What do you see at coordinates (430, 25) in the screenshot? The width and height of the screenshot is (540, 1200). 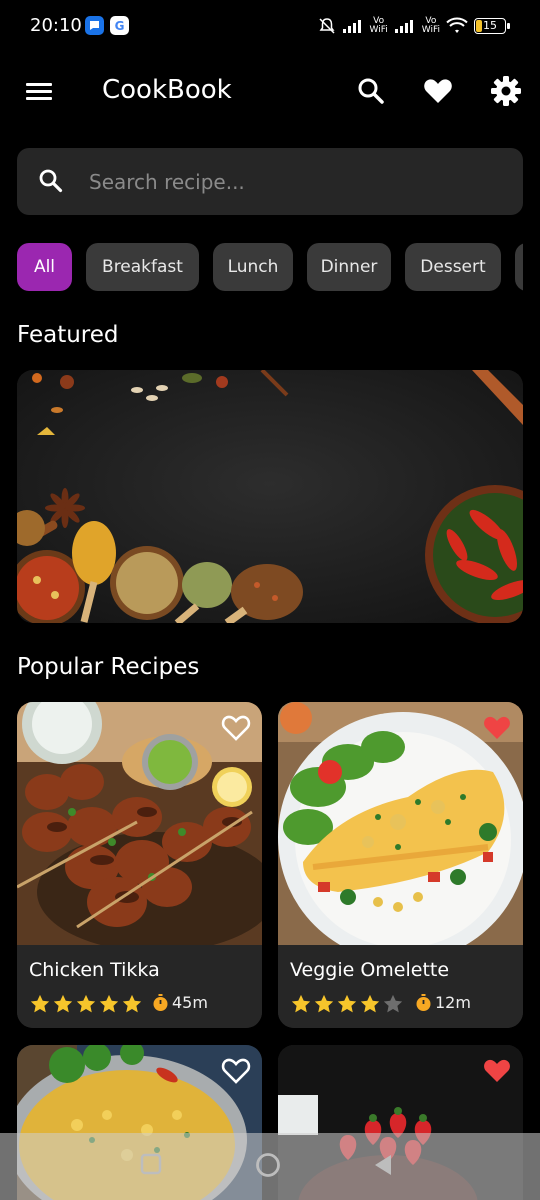 I see `vowifi-label-2: Vo WiFi` at bounding box center [430, 25].